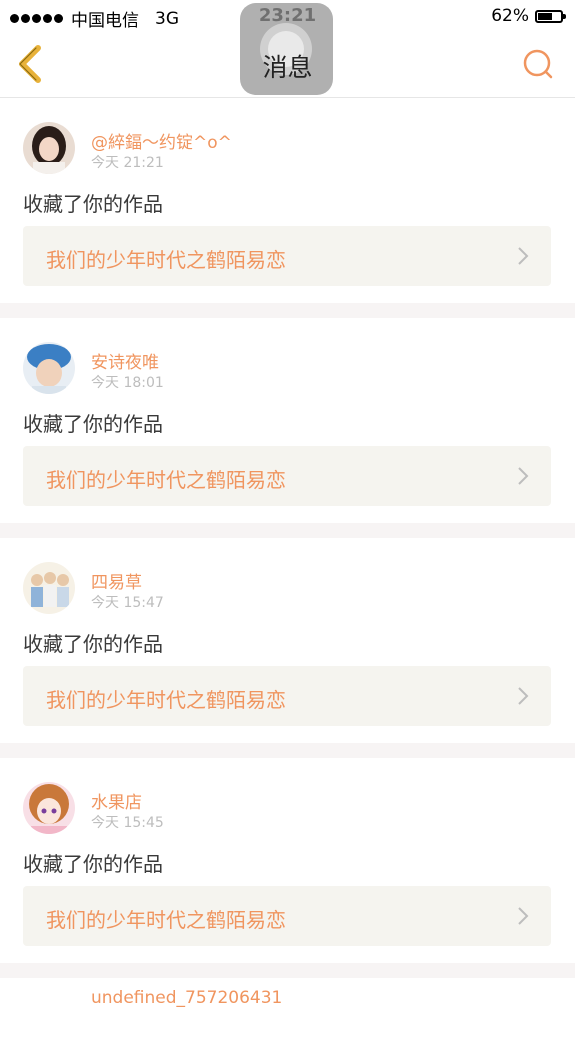 The height and width of the screenshot is (1038, 575). Describe the element at coordinates (127, 383) in the screenshot. I see `message-time: 今天 18:01` at that location.